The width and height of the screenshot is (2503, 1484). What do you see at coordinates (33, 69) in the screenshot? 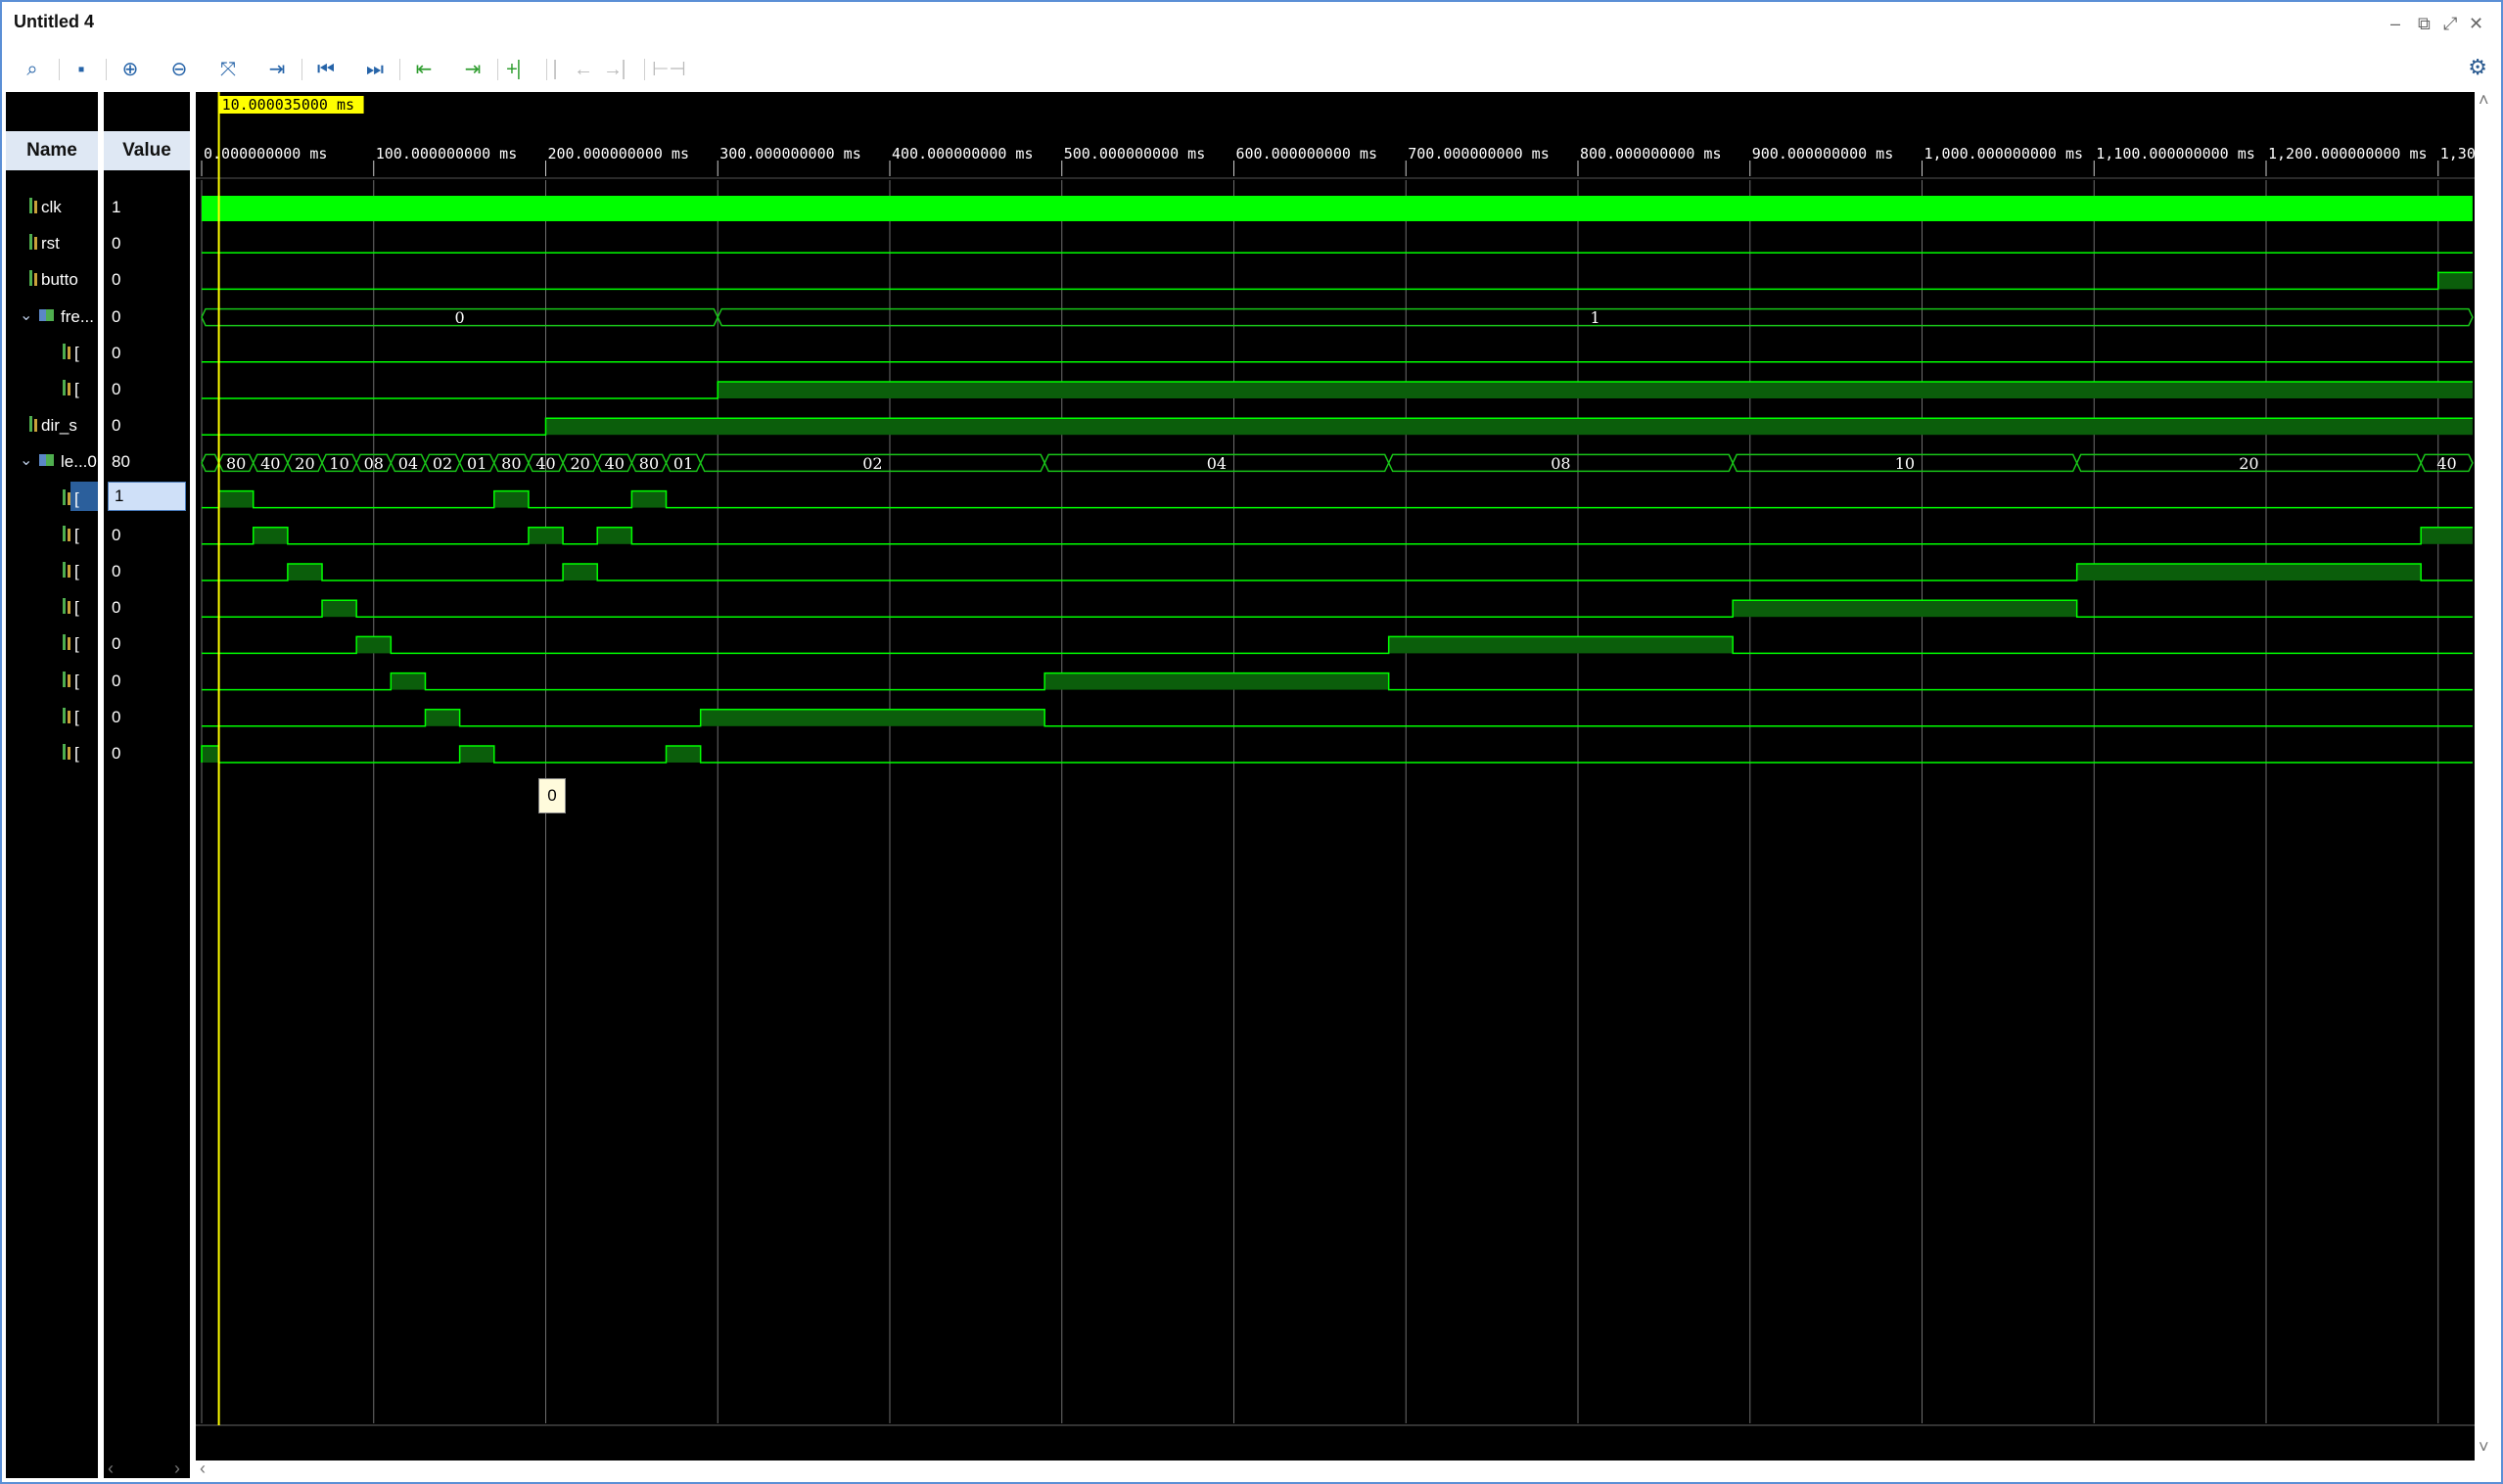
I see `search-icon: ⌕` at bounding box center [33, 69].